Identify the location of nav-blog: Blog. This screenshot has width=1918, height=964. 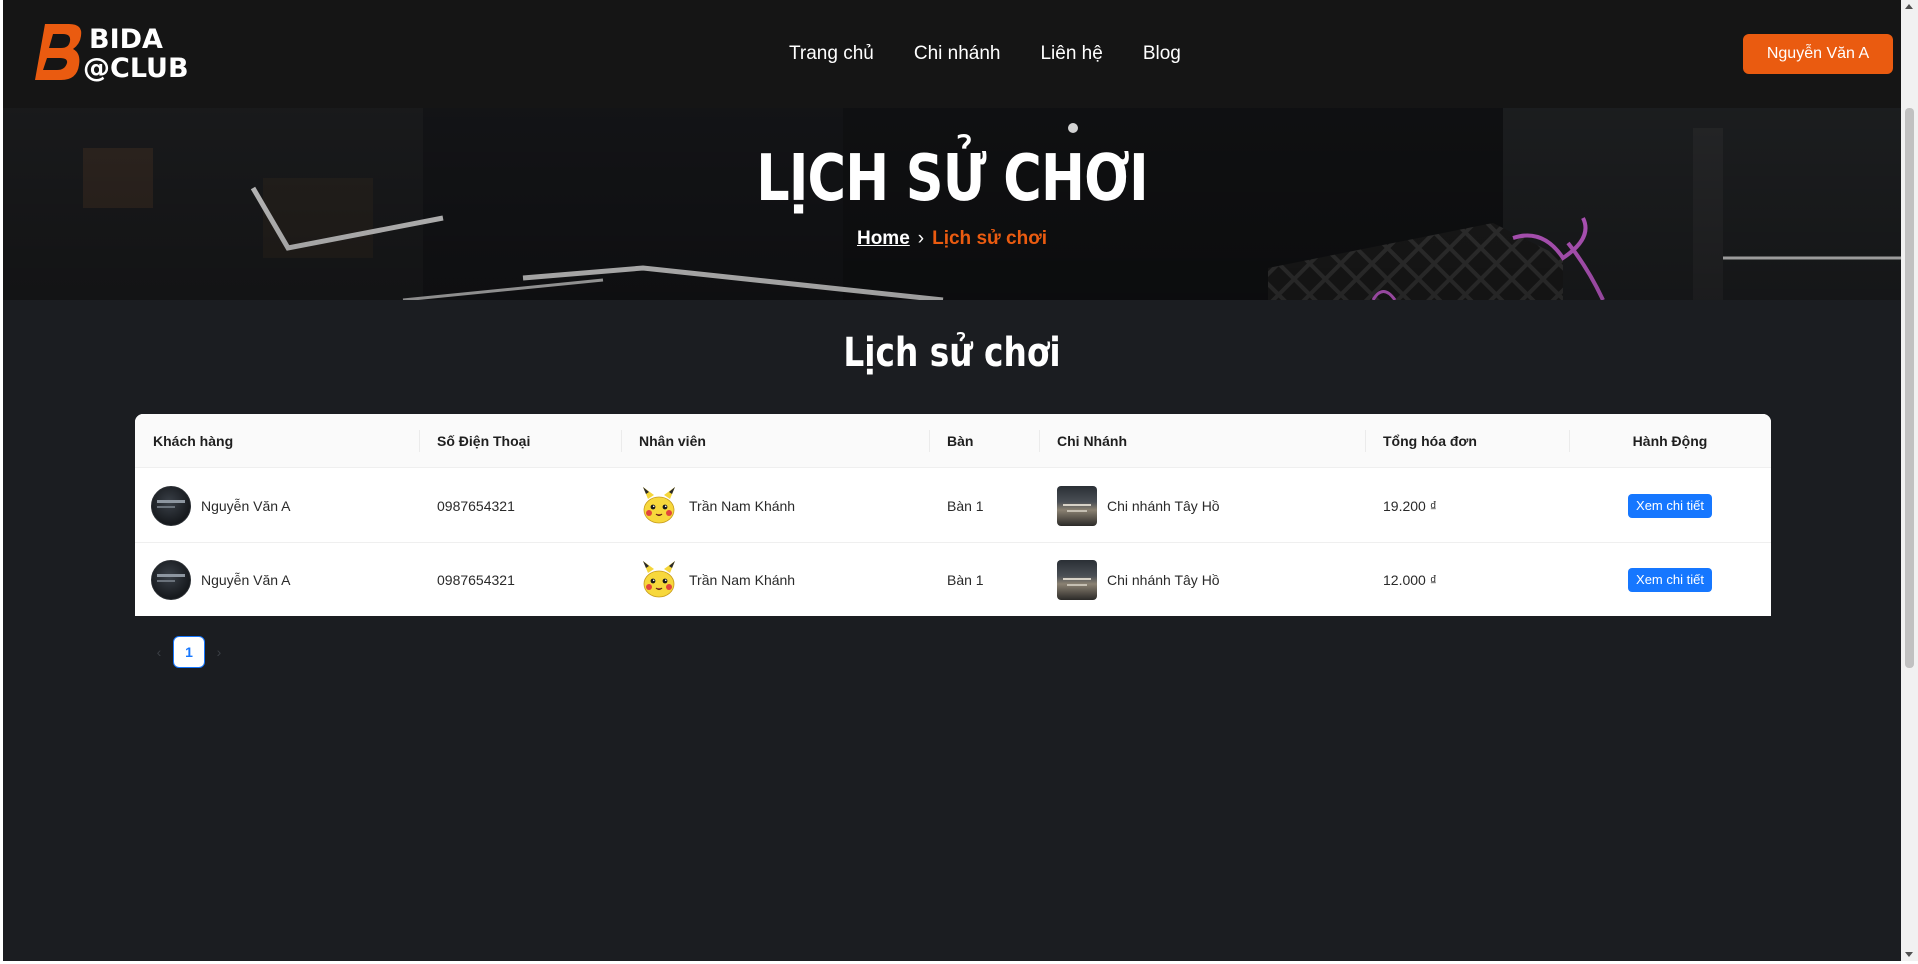
(1162, 54).